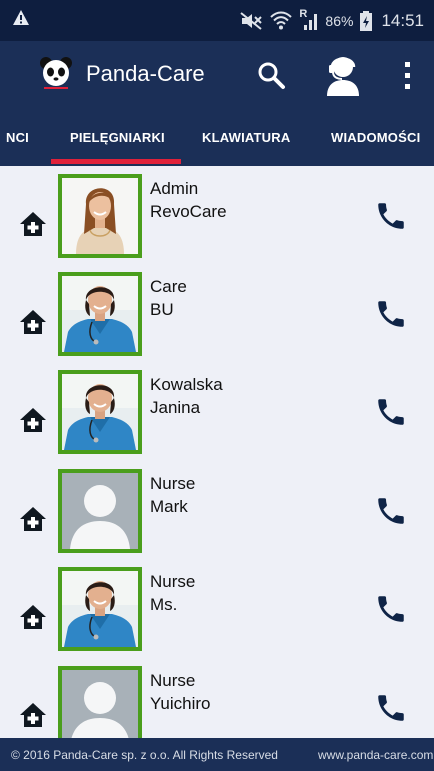 This screenshot has width=434, height=771. What do you see at coordinates (271, 75) in the screenshot?
I see `search-icon` at bounding box center [271, 75].